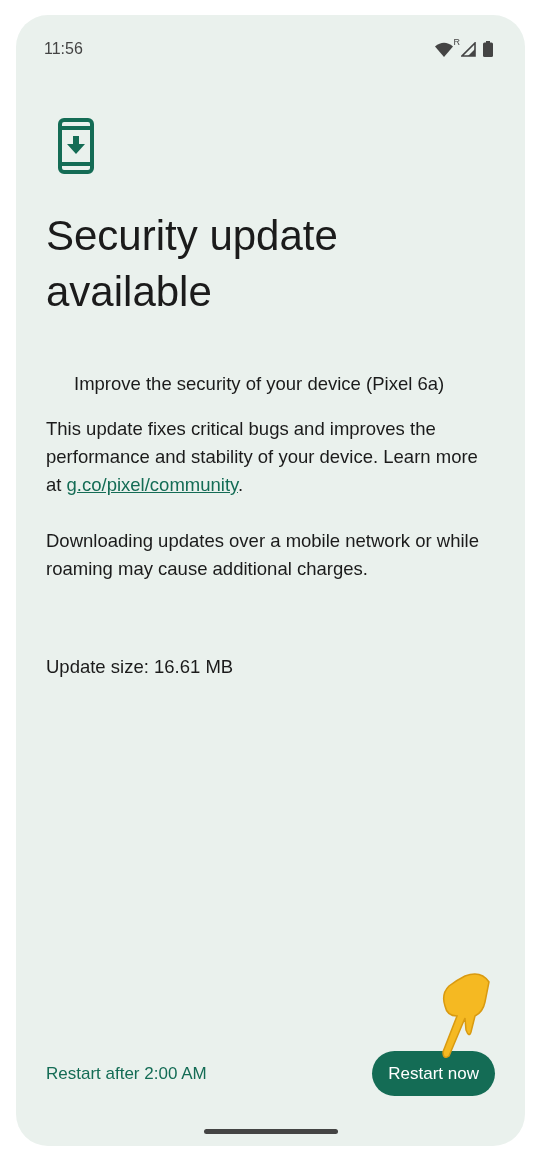 The width and height of the screenshot is (542, 1161). I want to click on subtitle: Improve the security of your device (Pixel 6a), so click(260, 384).